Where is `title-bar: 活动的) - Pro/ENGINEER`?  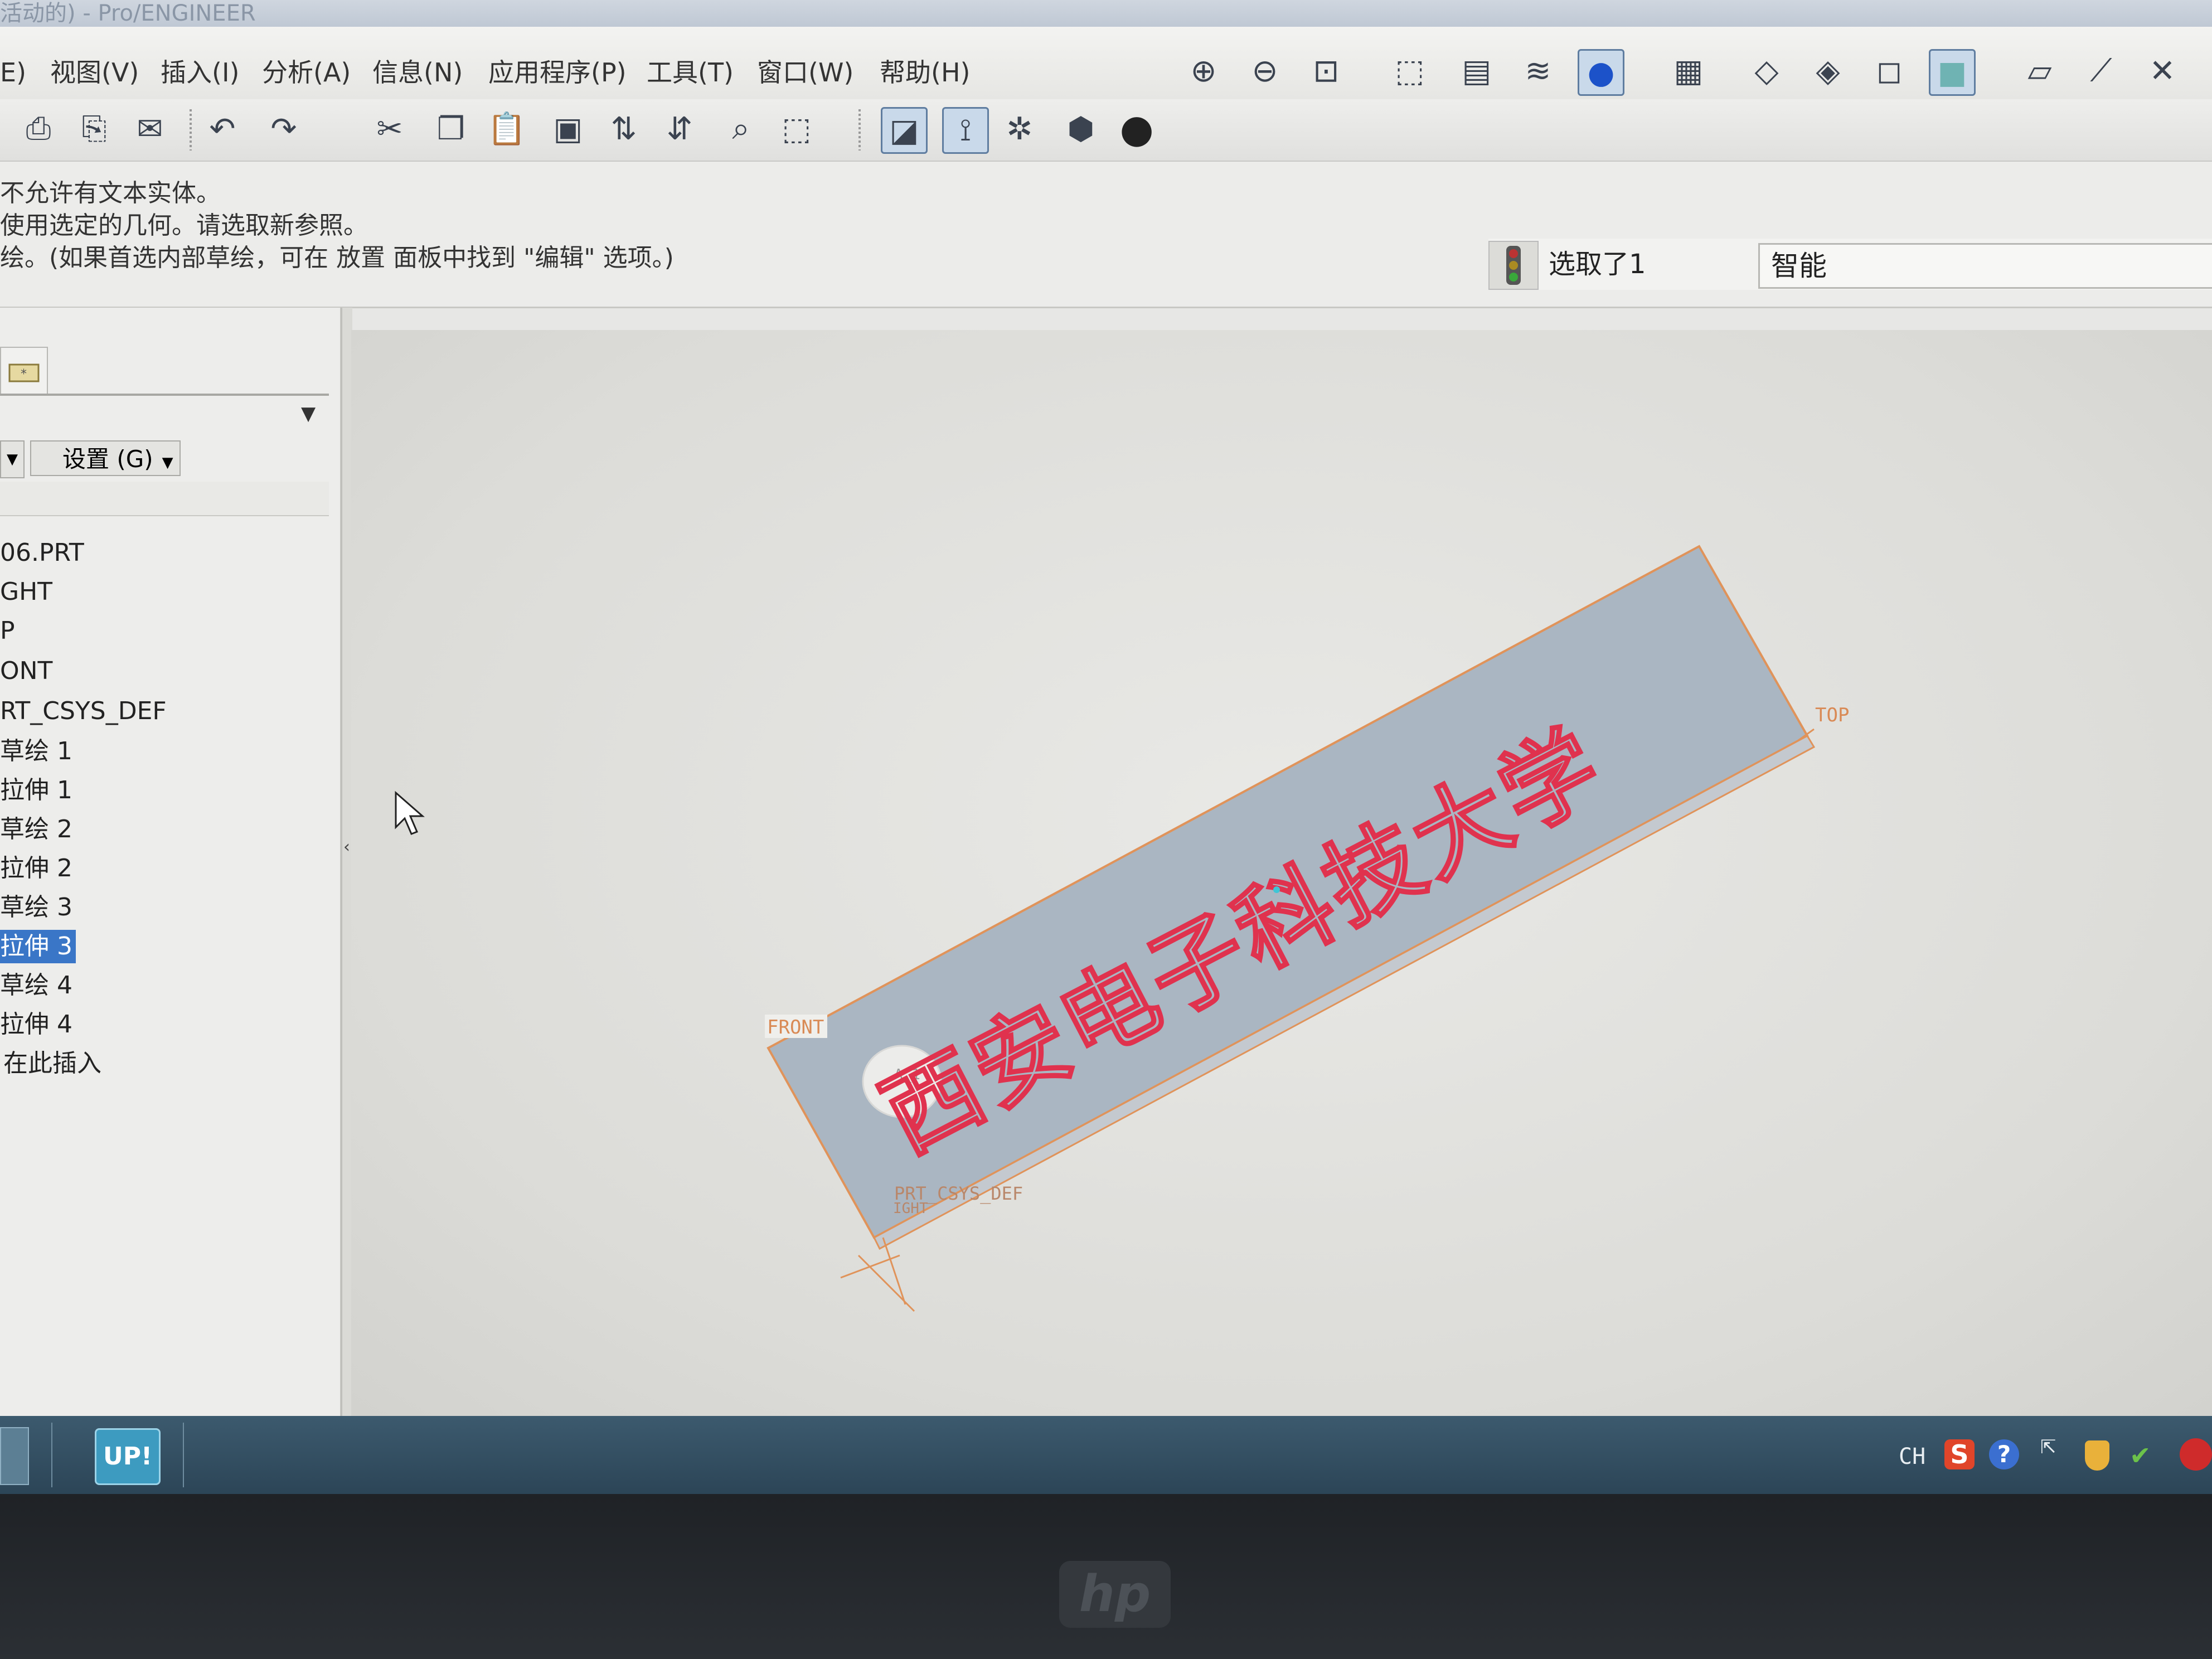 title-bar: 活动的) - Pro/ENGINEER is located at coordinates (1106, 13).